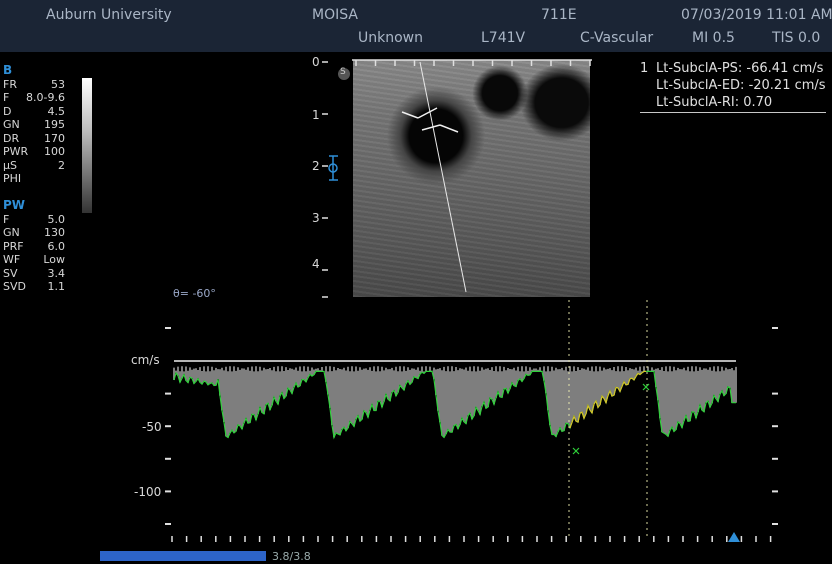 The image size is (832, 564). What do you see at coordinates (291, 556) in the screenshot?
I see `cine-progress-label: 3.8/3.8` at bounding box center [291, 556].